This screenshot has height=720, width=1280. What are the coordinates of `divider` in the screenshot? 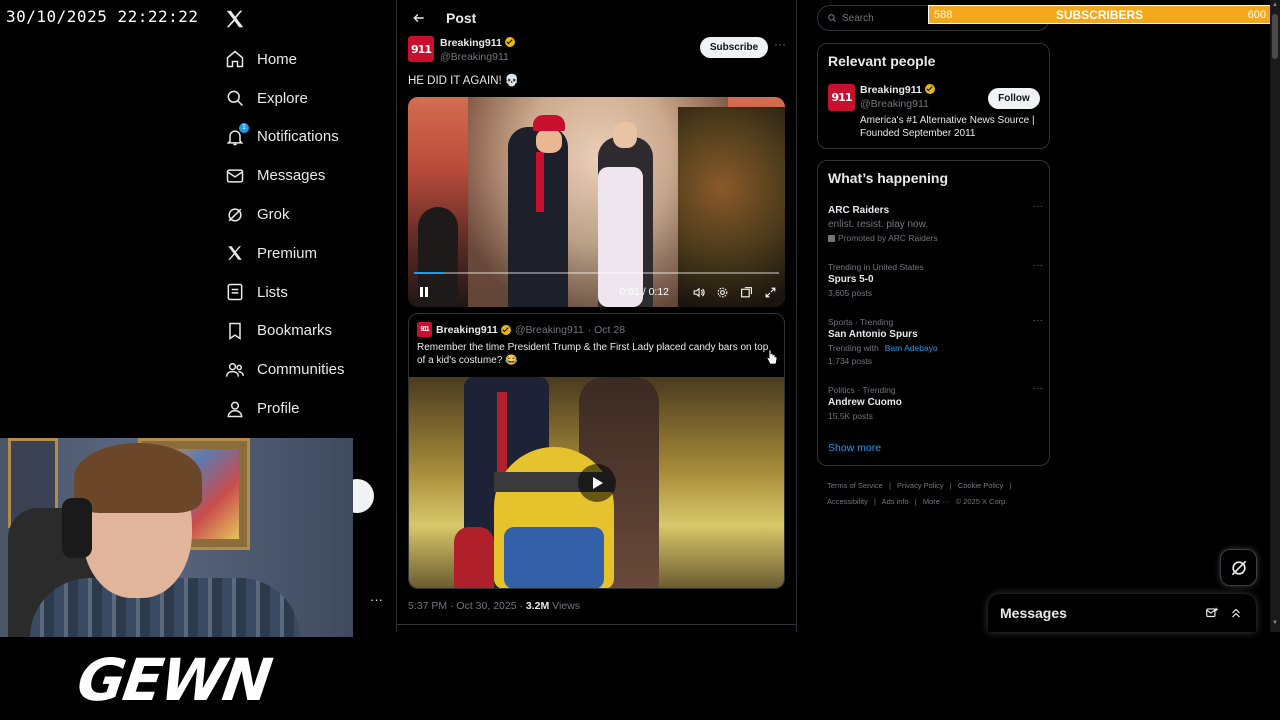 It's located at (597, 624).